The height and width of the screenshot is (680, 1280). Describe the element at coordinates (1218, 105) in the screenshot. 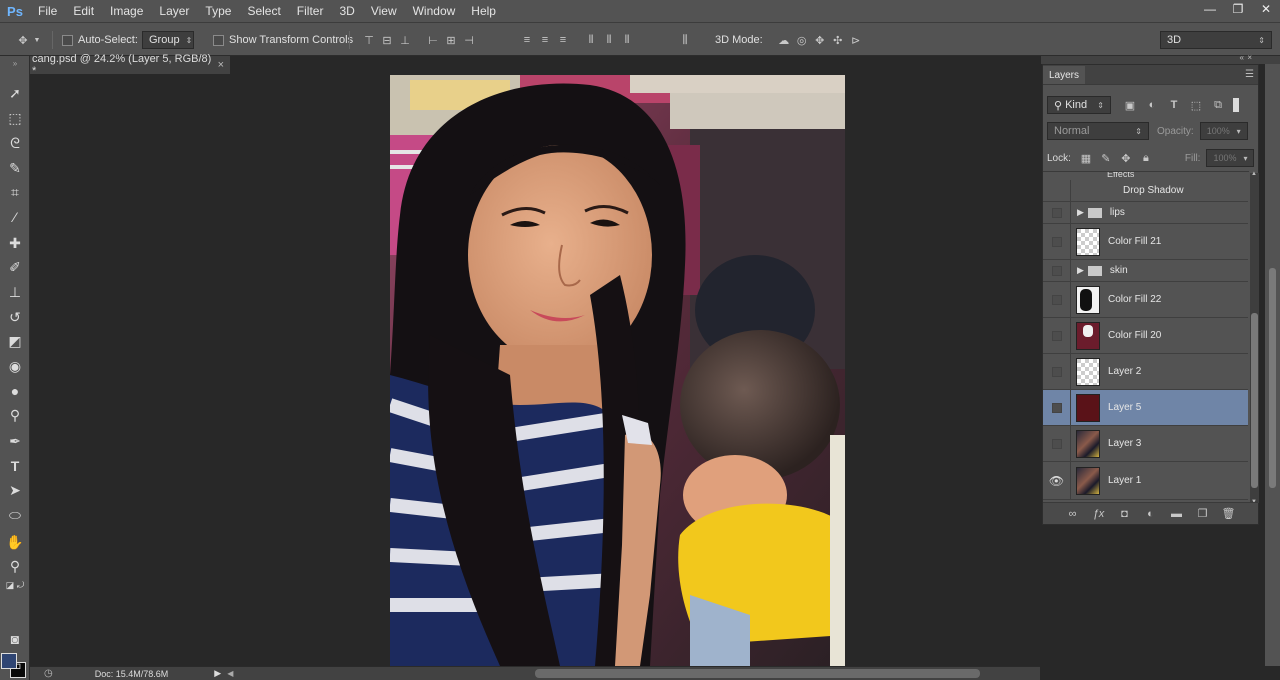

I see `filter-smart-object-icon: ⧉` at that location.